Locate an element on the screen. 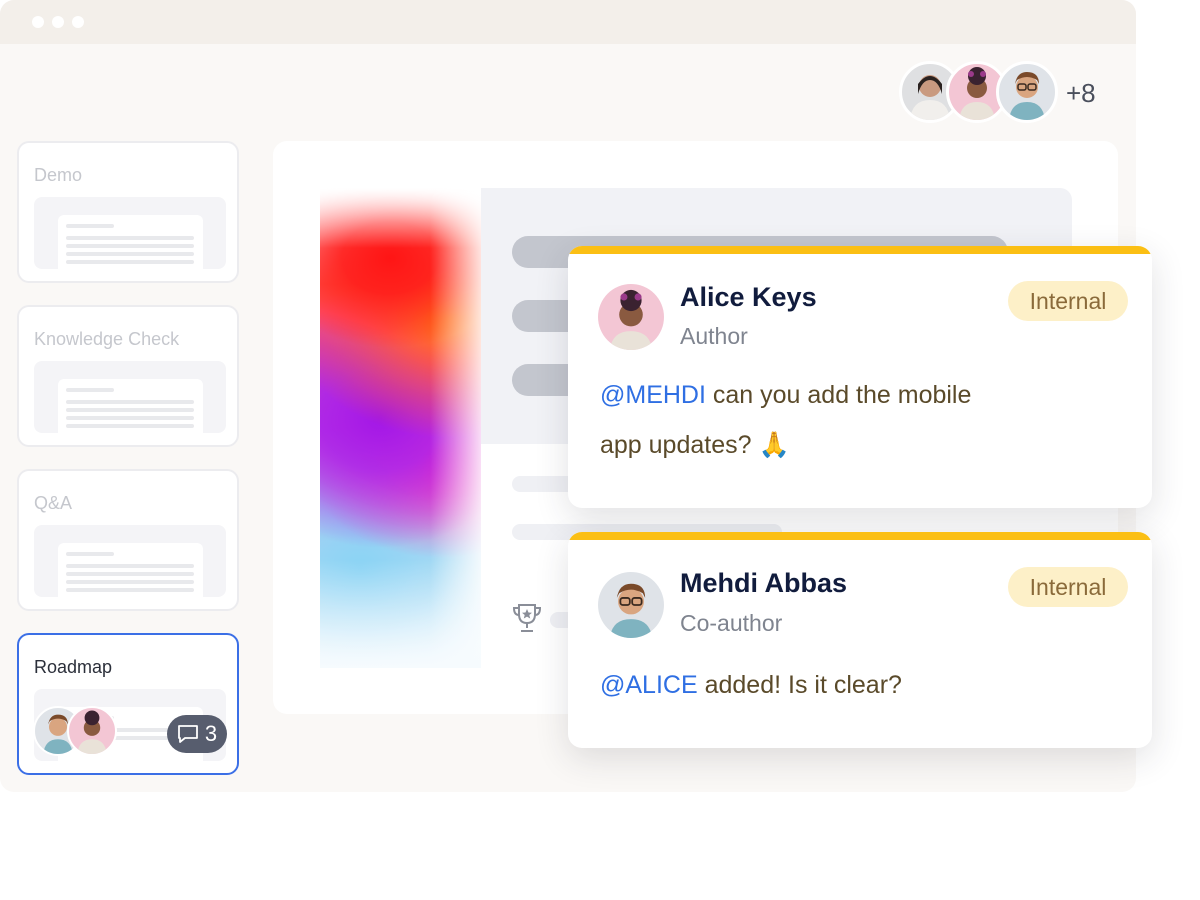  comment-text-line: can you add the mobile is located at coordinates (838, 395).